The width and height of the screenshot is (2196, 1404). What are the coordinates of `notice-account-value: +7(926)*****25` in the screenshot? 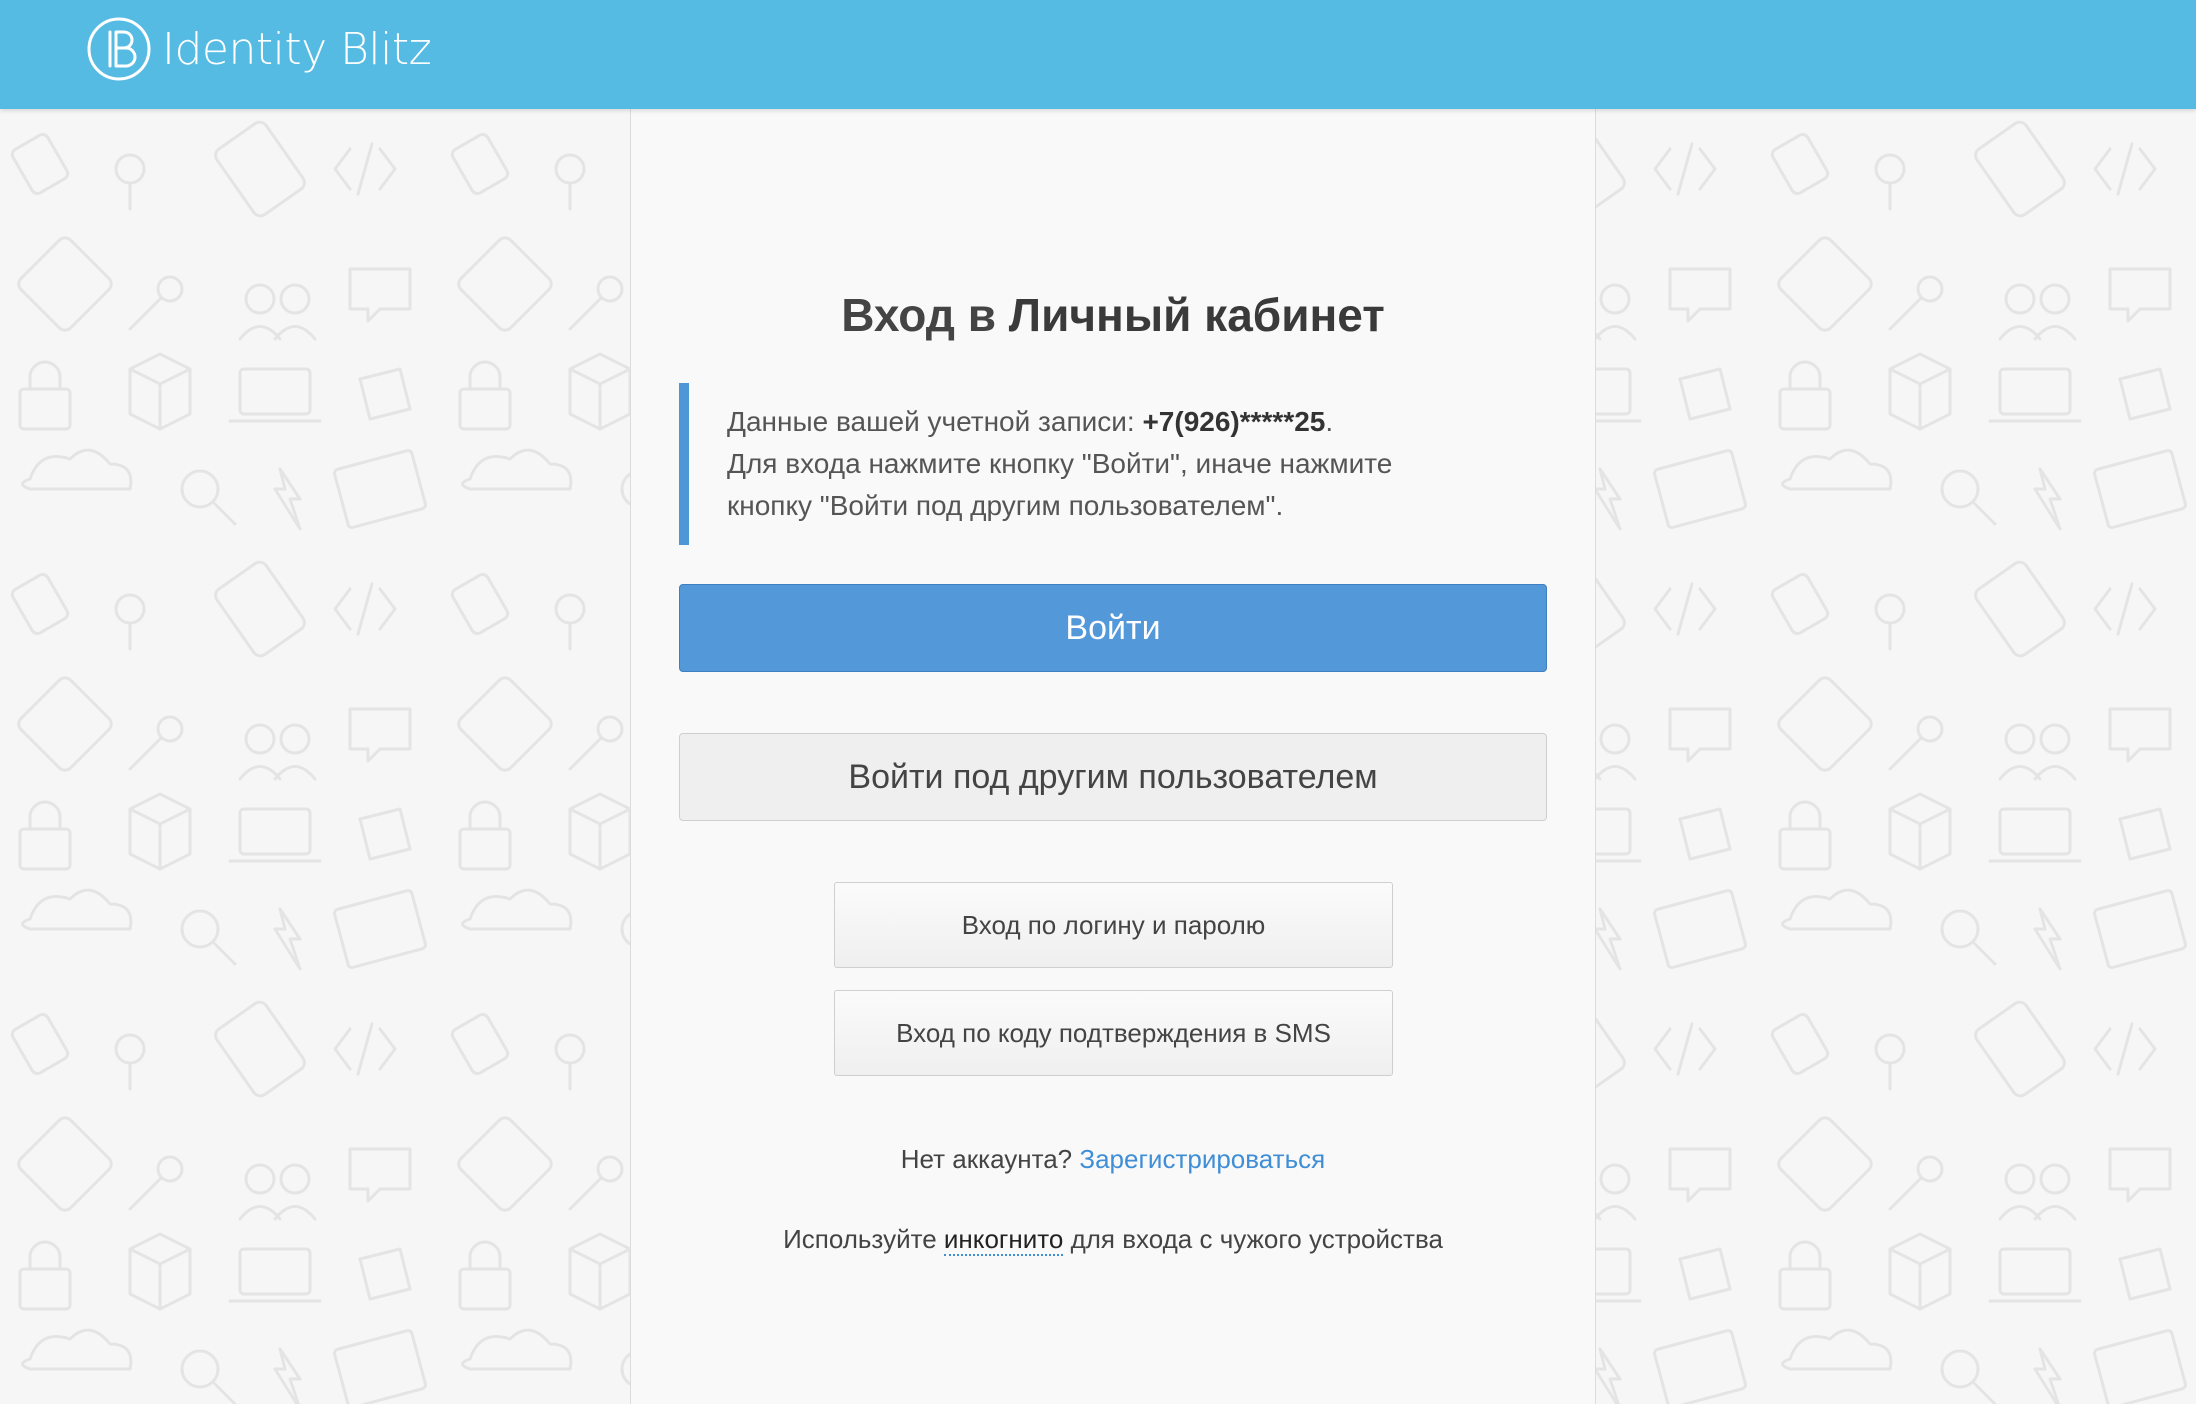 It's located at (1234, 421).